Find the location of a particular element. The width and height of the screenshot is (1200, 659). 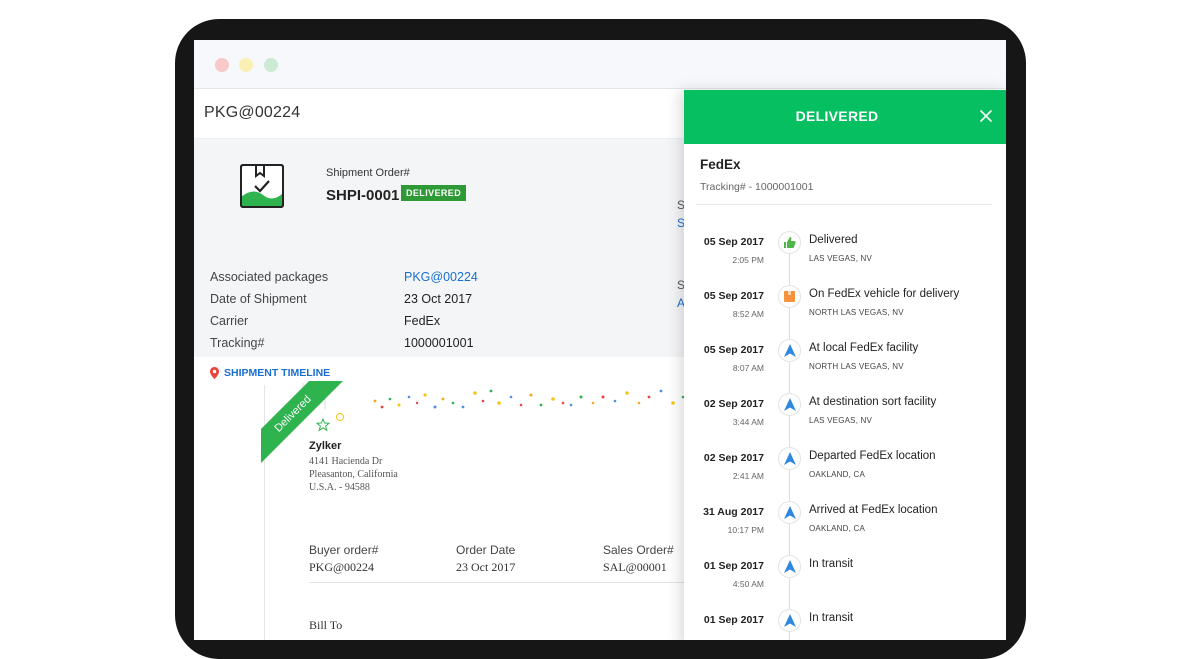

date-of-shipment-value: 23 Oct 2017 is located at coordinates (438, 299).